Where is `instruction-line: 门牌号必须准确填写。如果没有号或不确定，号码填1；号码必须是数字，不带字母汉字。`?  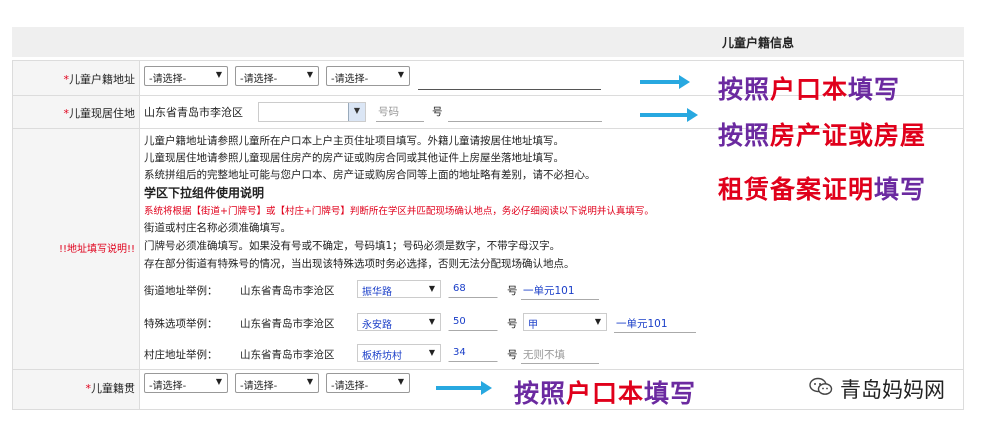 instruction-line: 门牌号必须准确填写。如果没有号或不确定，号码填1；号码必须是数字，不带字母汉字。 is located at coordinates (352, 246).